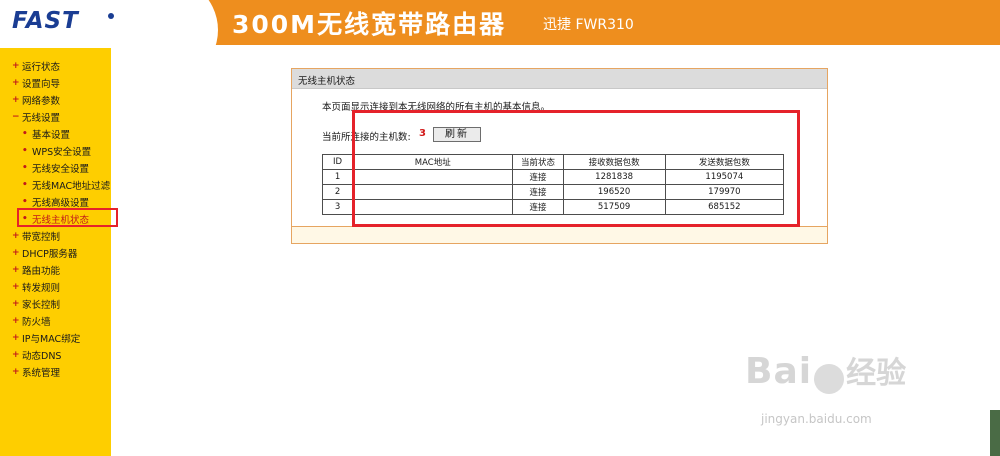  I want to click on sidebar-item-label: 网络参数, so click(41, 101).